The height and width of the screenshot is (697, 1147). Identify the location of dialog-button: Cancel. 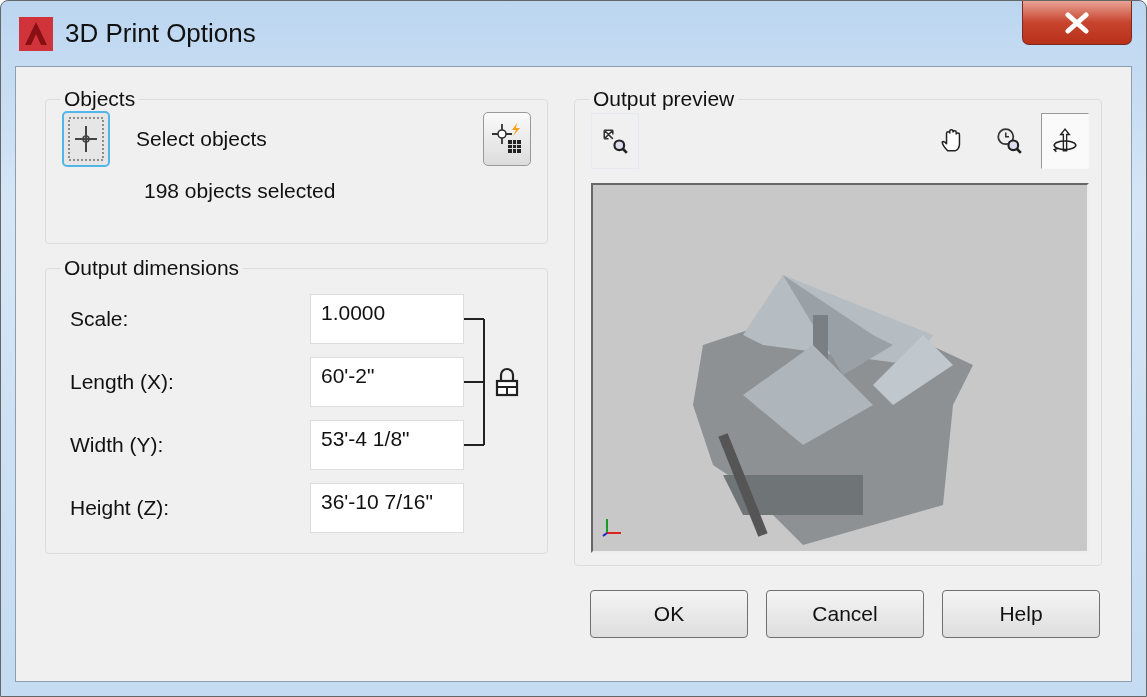
(845, 614).